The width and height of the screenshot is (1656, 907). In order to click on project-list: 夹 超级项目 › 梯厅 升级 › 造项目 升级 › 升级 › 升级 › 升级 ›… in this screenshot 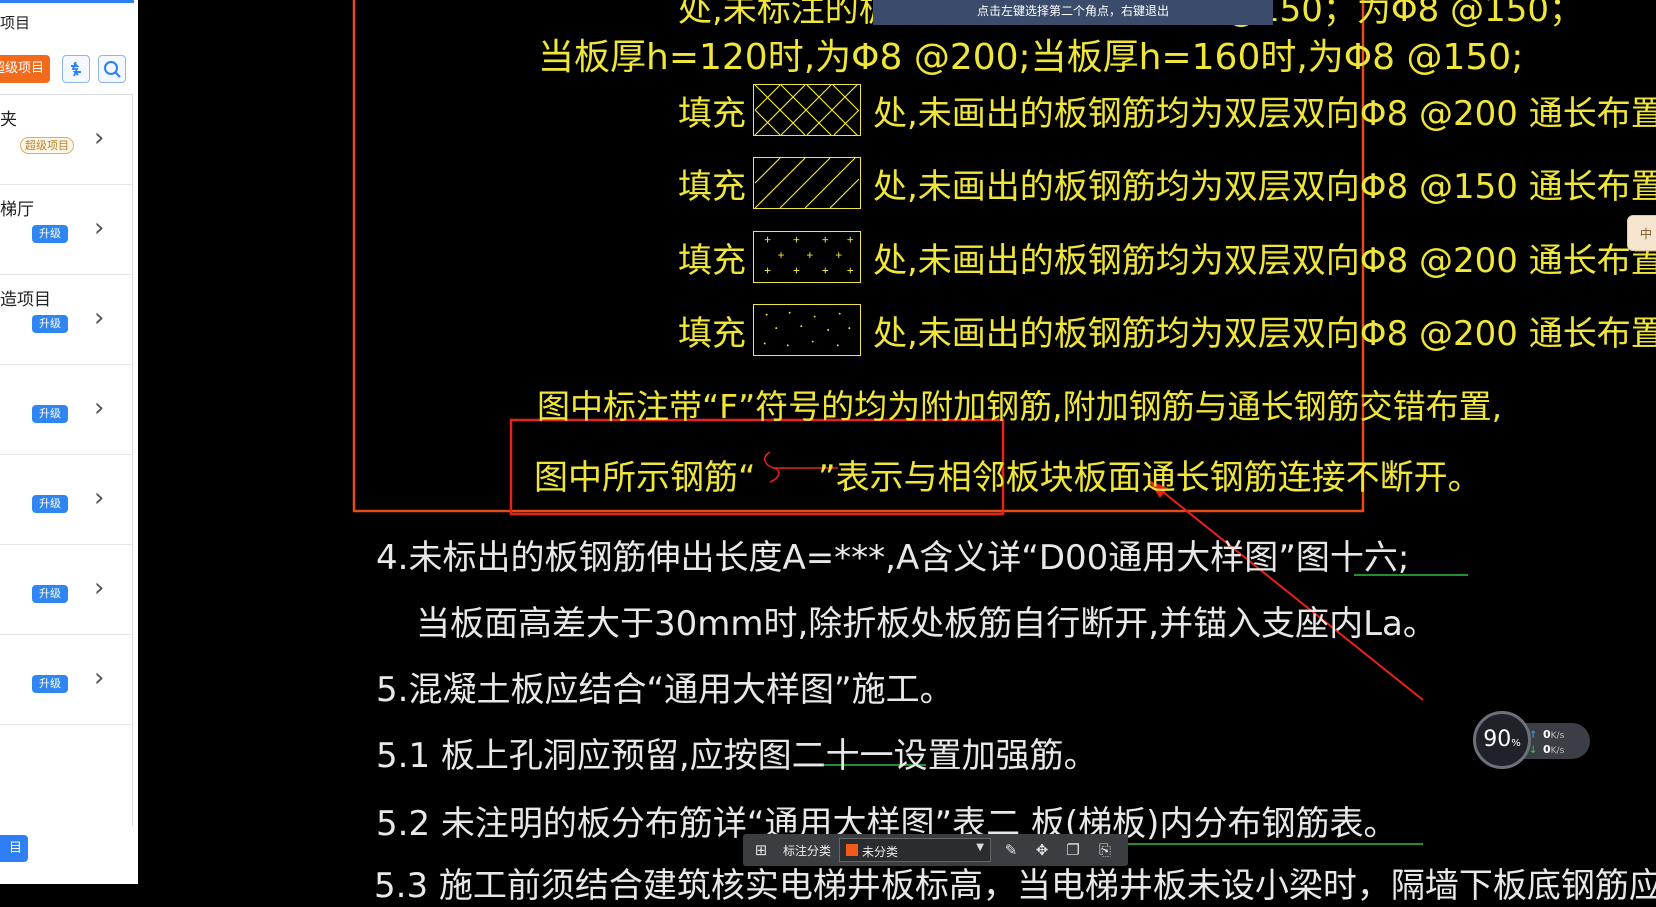, I will do `click(66, 460)`.